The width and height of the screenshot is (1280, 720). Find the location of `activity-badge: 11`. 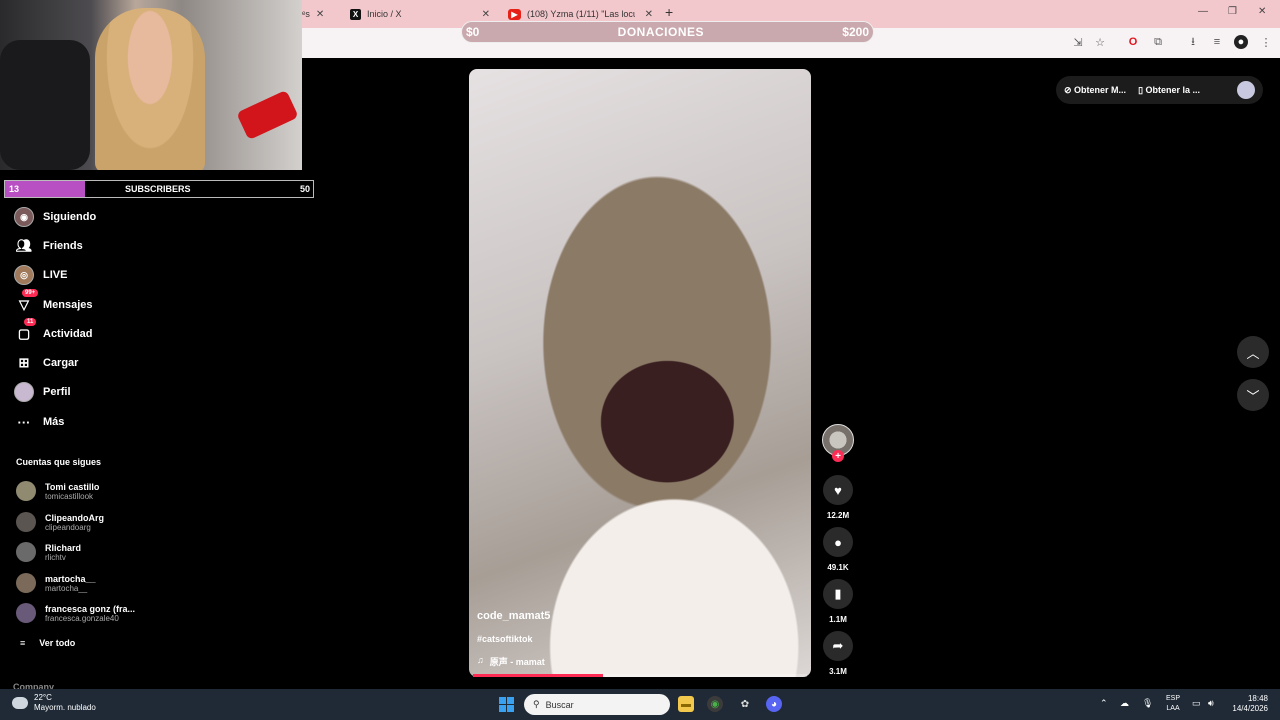

activity-badge: 11 is located at coordinates (30, 322).